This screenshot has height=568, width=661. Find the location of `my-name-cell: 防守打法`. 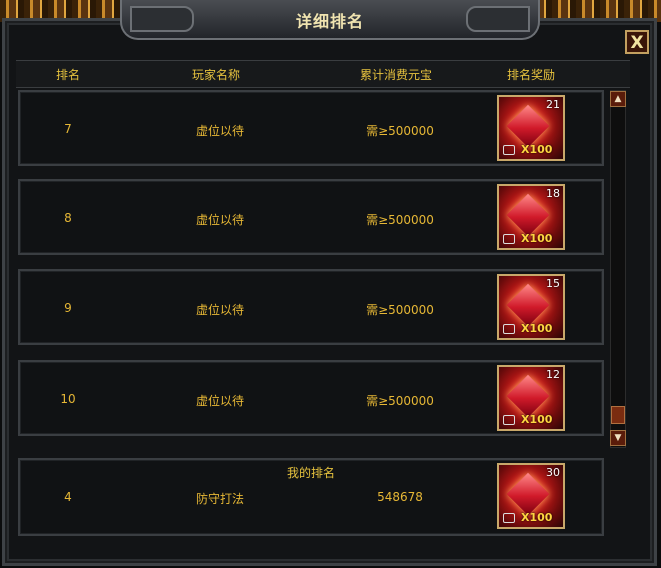

my-name-cell: 防守打法 is located at coordinates (219, 499).